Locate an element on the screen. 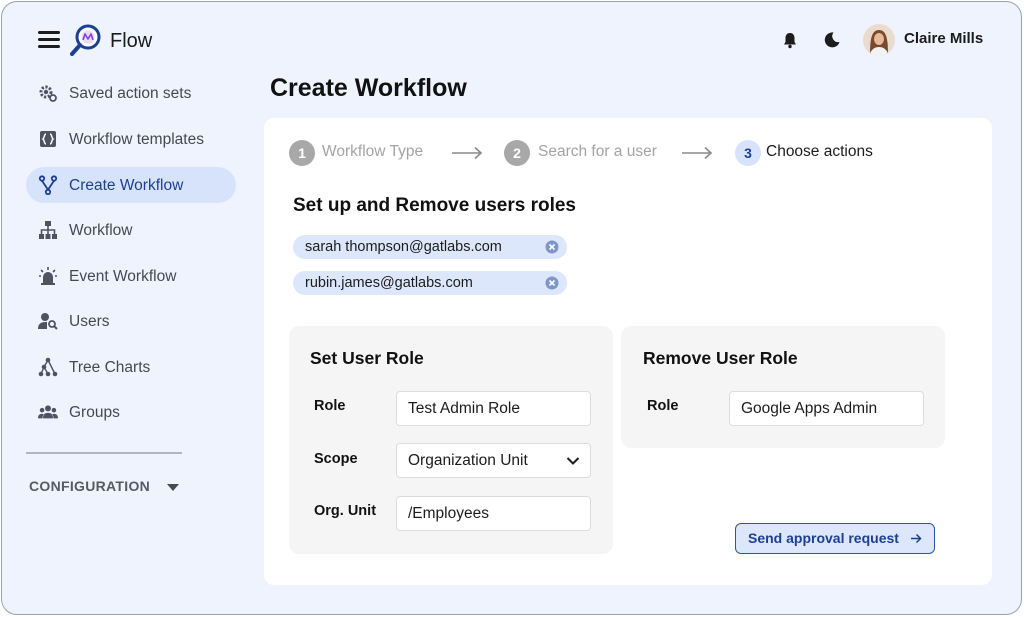 The image size is (1024, 617). scope-value: Organization Unit is located at coordinates (468, 460).